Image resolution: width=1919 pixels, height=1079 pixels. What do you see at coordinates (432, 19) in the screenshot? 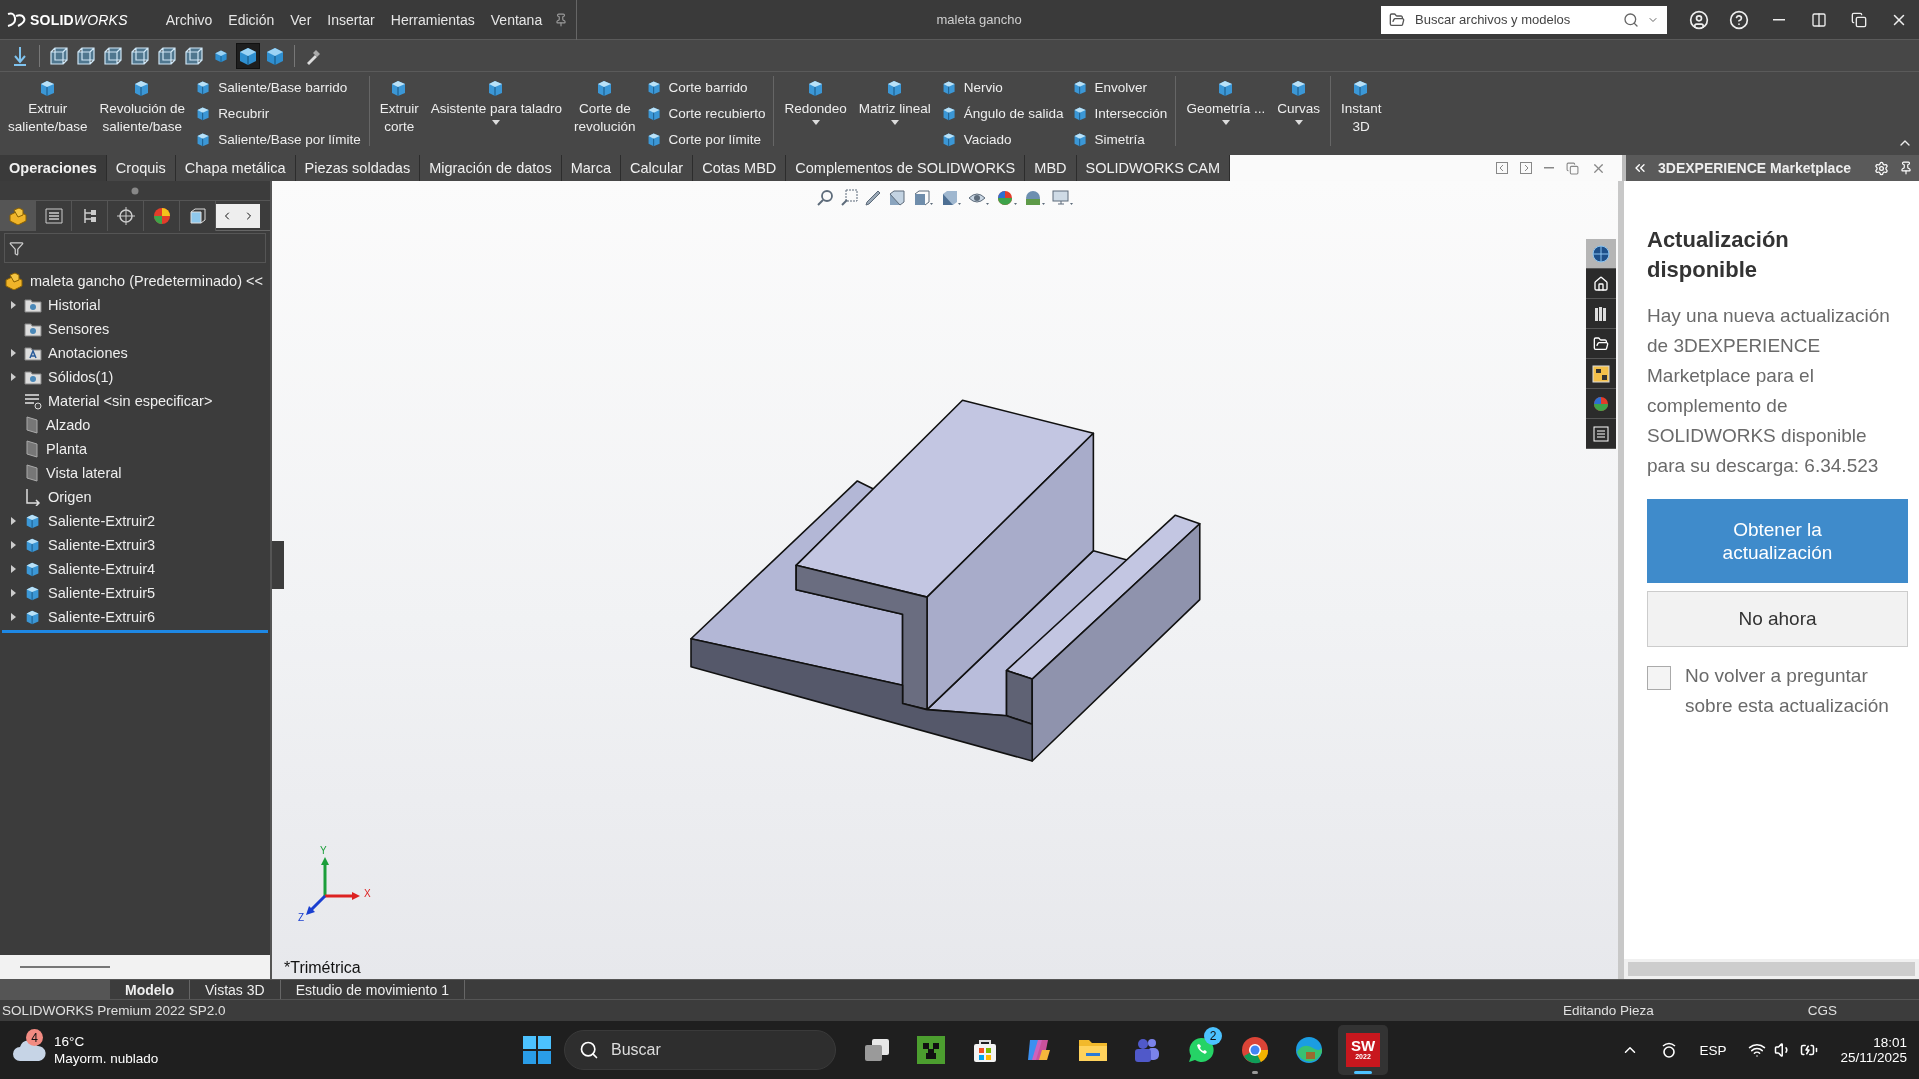
I see `menu-item: Herramientas` at bounding box center [432, 19].